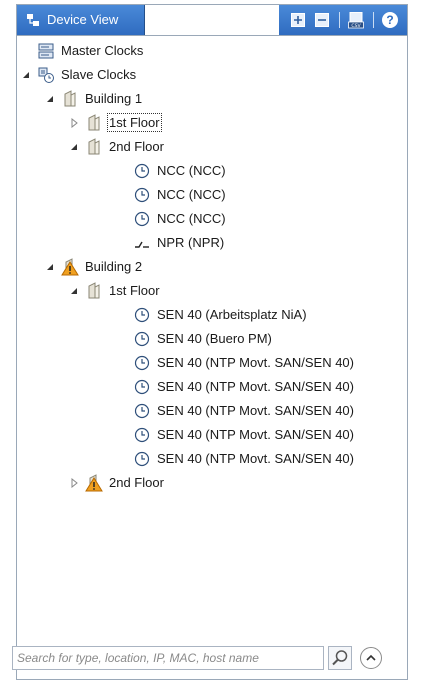 This screenshot has height=688, width=421. What do you see at coordinates (46, 75) in the screenshot?
I see `slave-clock-icon` at bounding box center [46, 75].